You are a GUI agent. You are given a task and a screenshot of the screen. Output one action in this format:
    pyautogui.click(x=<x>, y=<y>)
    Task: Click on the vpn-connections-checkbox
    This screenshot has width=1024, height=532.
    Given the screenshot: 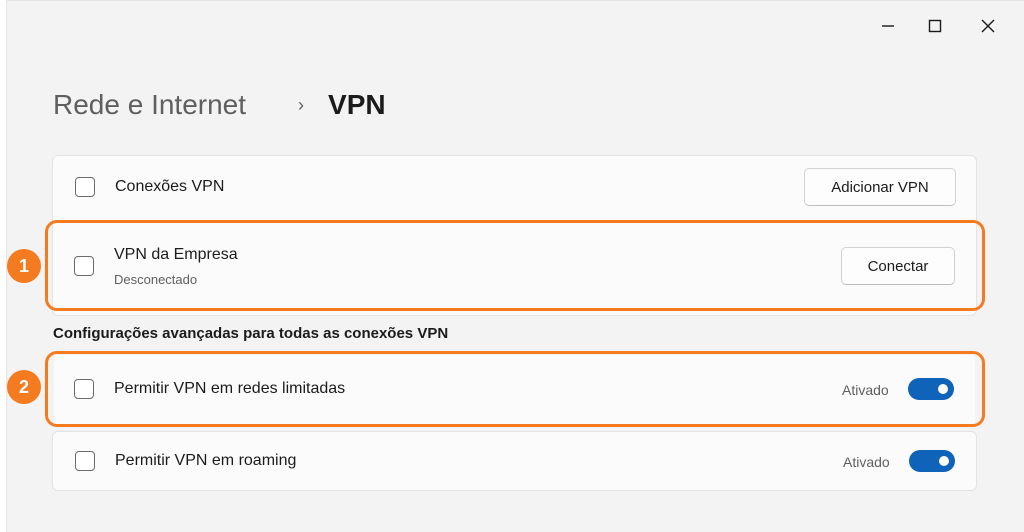 What is the action you would take?
    pyautogui.click(x=85, y=187)
    